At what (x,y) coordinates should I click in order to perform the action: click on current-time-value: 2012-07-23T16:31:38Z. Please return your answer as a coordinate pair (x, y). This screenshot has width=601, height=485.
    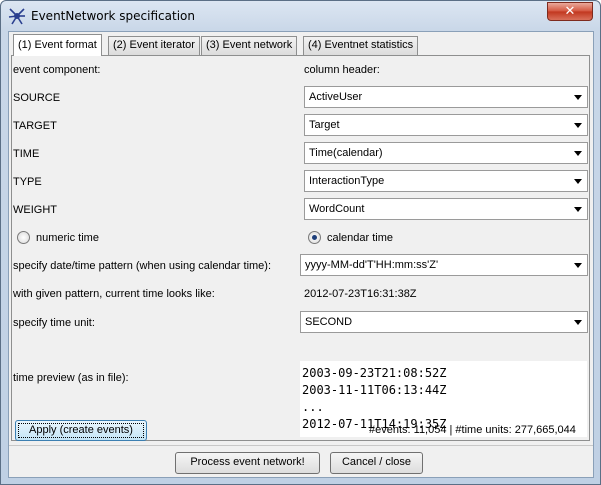
    Looking at the image, I should click on (360, 294).